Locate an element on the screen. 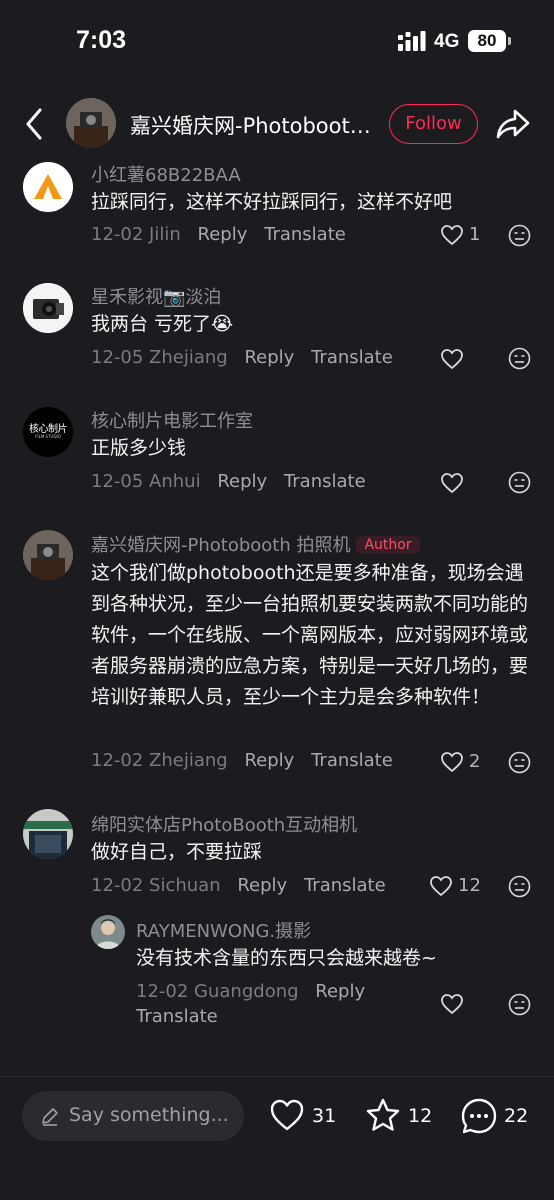 The height and width of the screenshot is (1200, 554). storefront-icon is located at coordinates (48, 834).